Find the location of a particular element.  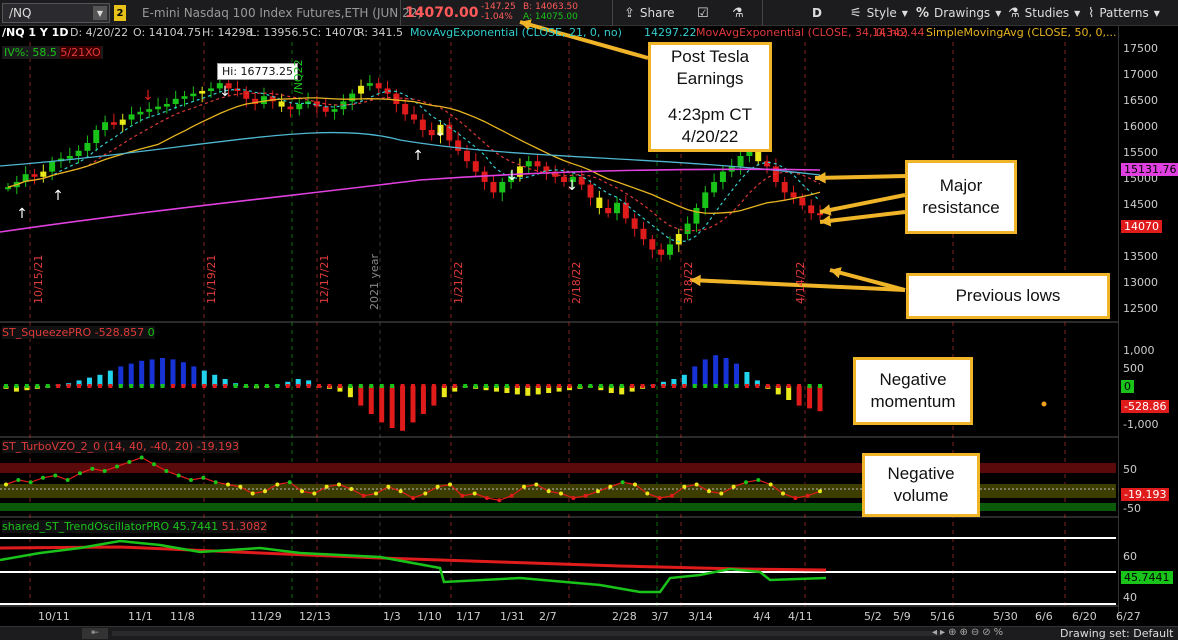

drawing-set-label: Drawing set: Default is located at coordinates (1116, 633).